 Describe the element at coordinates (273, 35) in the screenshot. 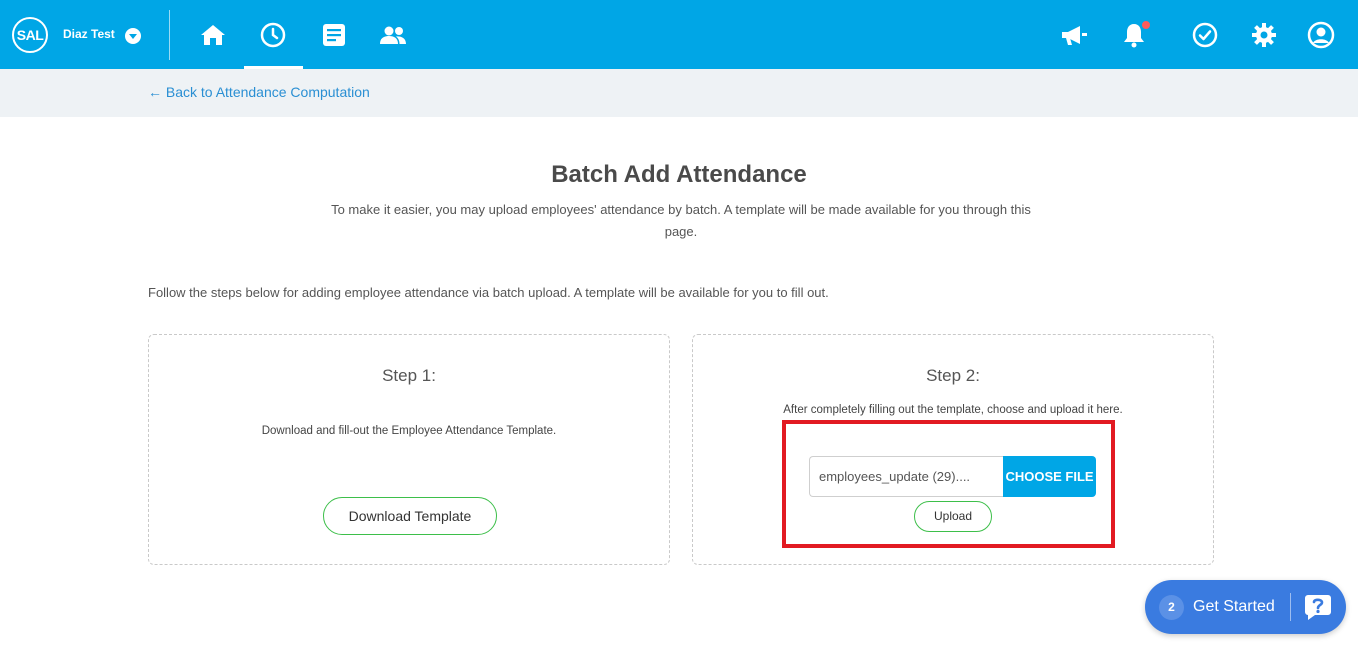

I see `clock-icon` at that location.